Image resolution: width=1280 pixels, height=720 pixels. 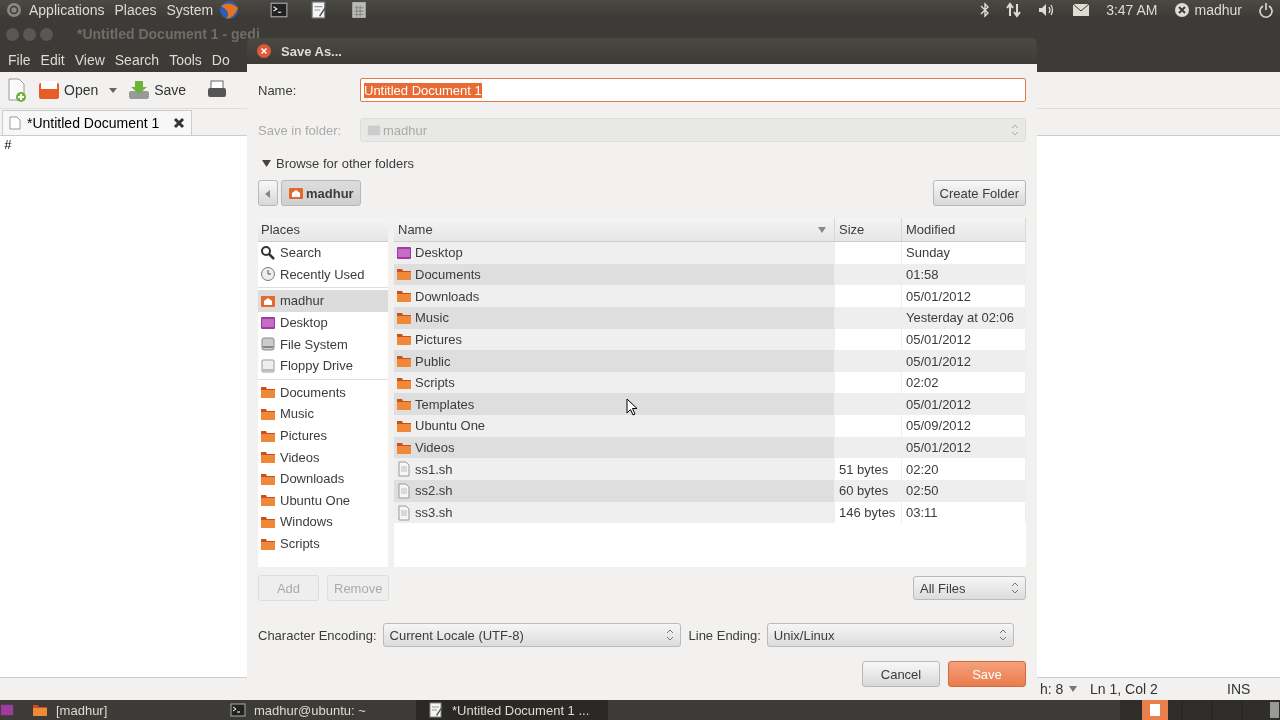 I want to click on file-row: Music Yesterday at 02:06, so click(x=710, y=317).